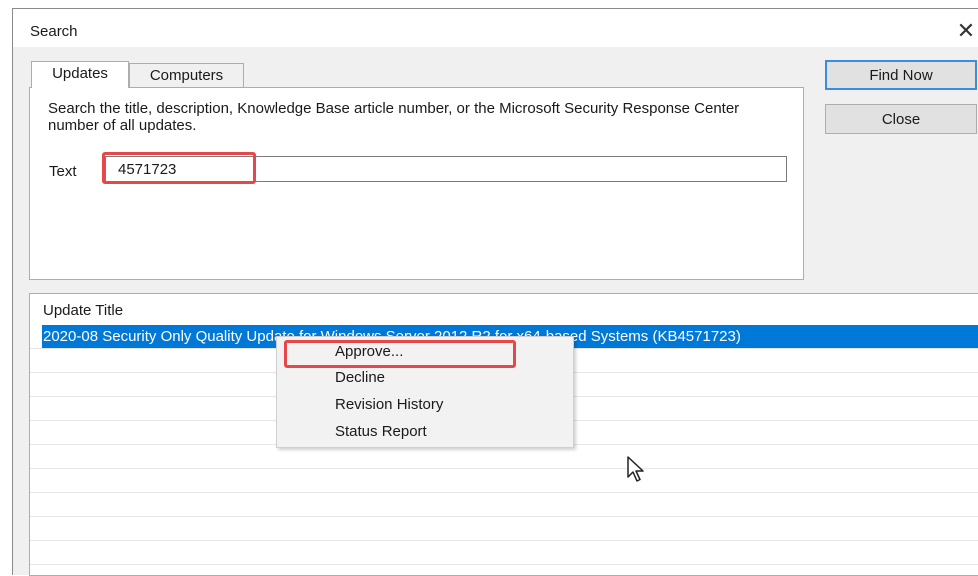  I want to click on find-now-button: Find Now, so click(901, 75).